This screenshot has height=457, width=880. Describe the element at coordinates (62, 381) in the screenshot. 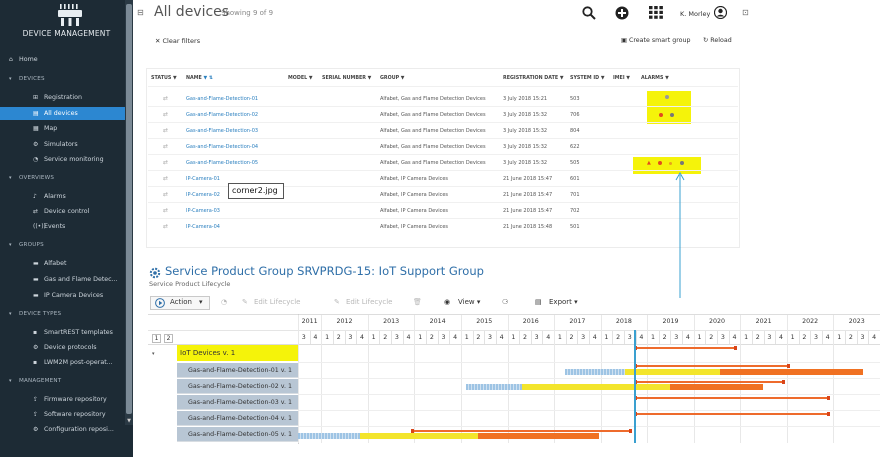

I see `section-management: ▾ MANAGEMENT` at that location.